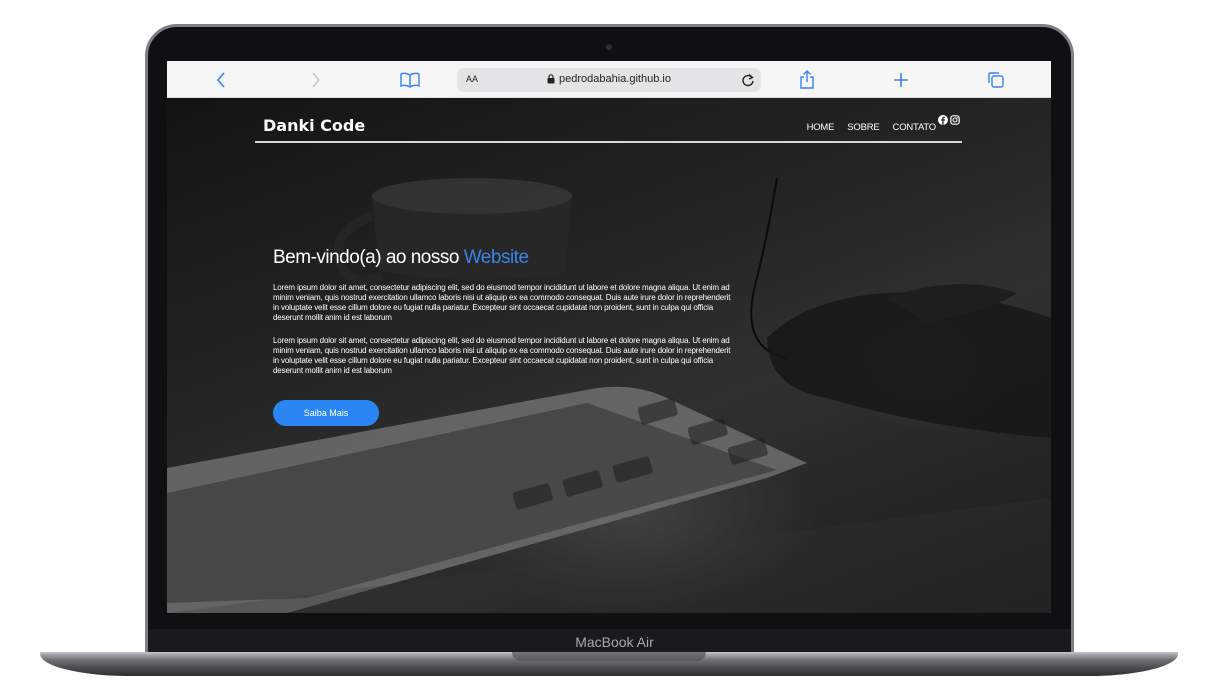 The image size is (1229, 698). I want to click on saiba-mais-button: Saiba Mais, so click(326, 413).